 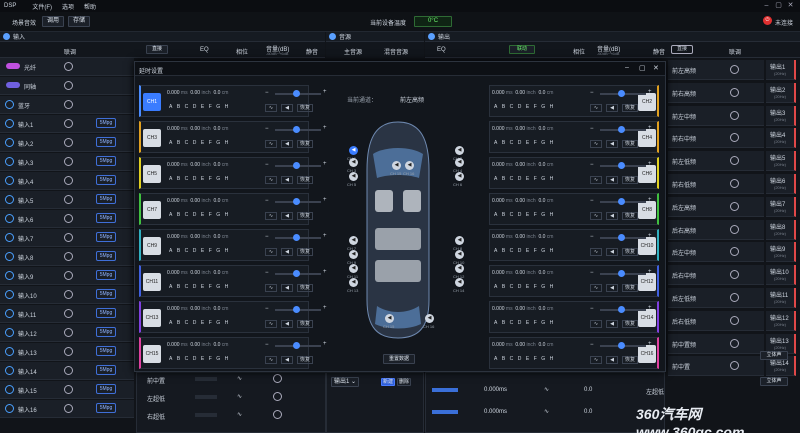 I want to click on dialog-minimize-icon: –, so click(x=627, y=67).